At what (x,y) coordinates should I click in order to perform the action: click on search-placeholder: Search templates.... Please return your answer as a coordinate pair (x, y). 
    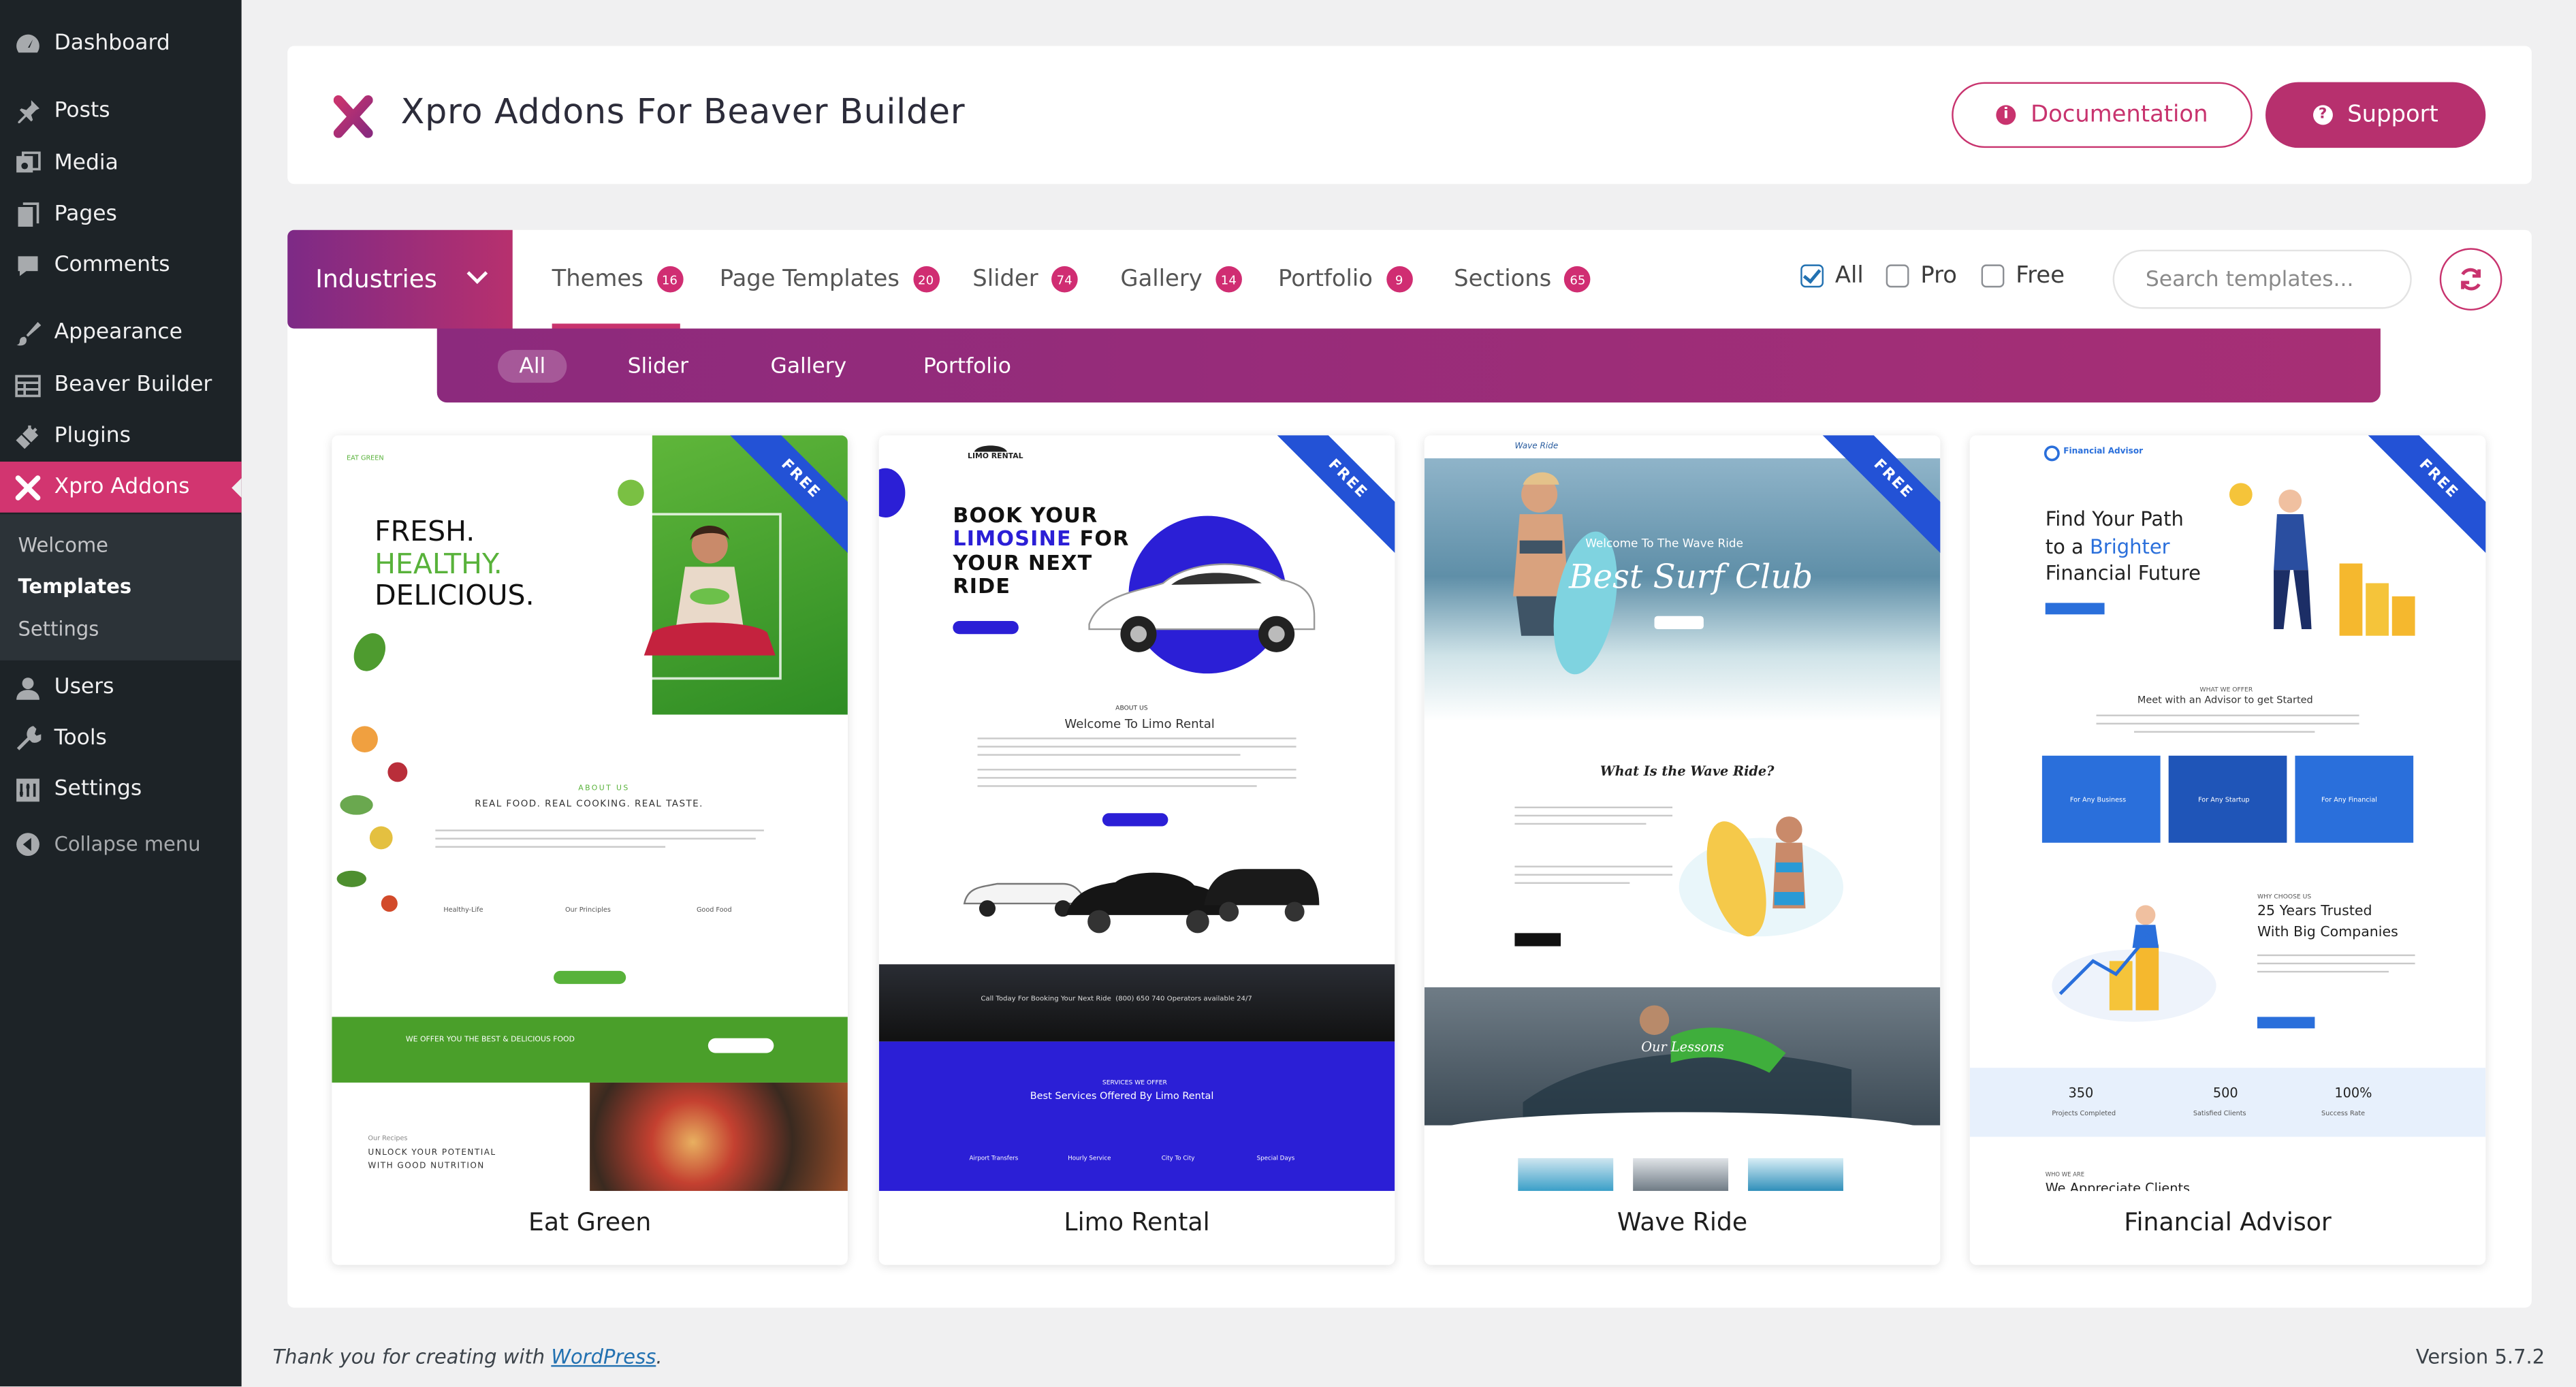
    Looking at the image, I should click on (2249, 279).